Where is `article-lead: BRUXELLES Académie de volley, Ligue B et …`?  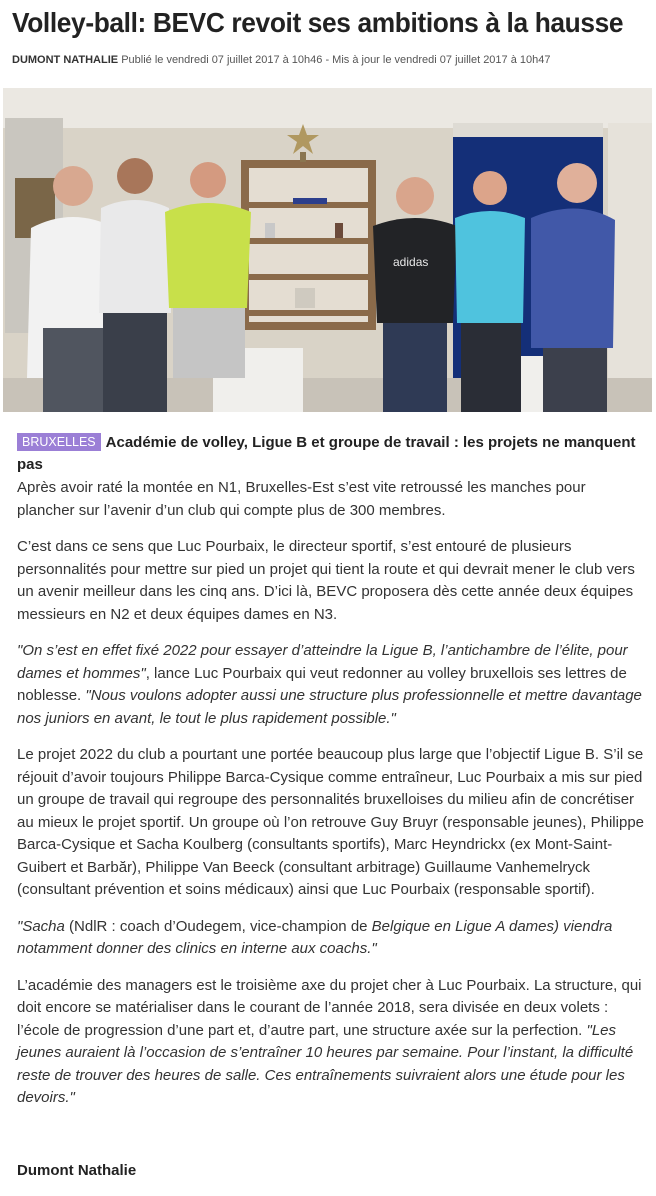
article-lead: BRUXELLES Académie de volley, Ligue B et … is located at coordinates (329, 454).